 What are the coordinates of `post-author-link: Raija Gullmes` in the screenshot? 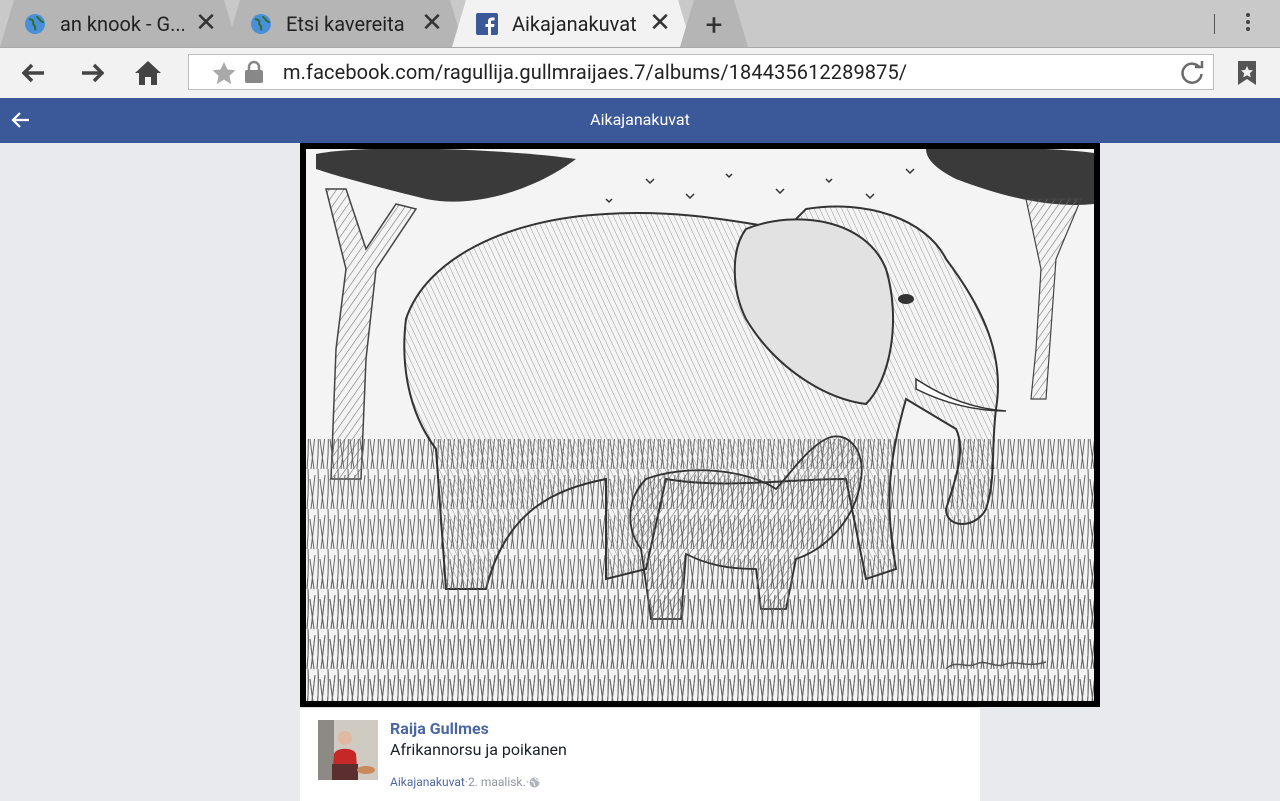 It's located at (439, 728).